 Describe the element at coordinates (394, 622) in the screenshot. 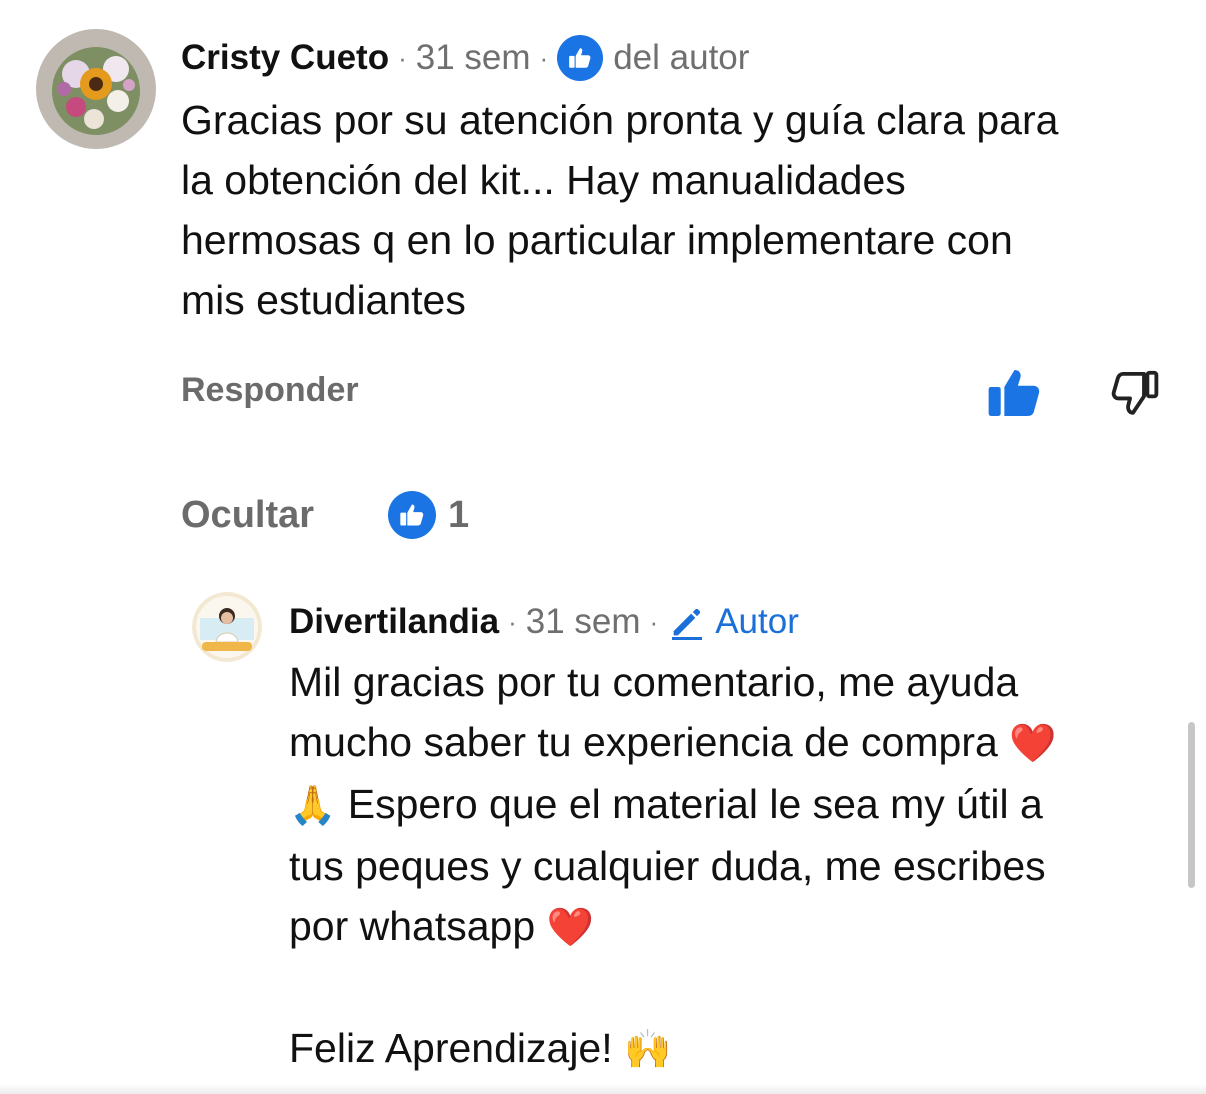

I see `reply-author: Divertilandia` at that location.